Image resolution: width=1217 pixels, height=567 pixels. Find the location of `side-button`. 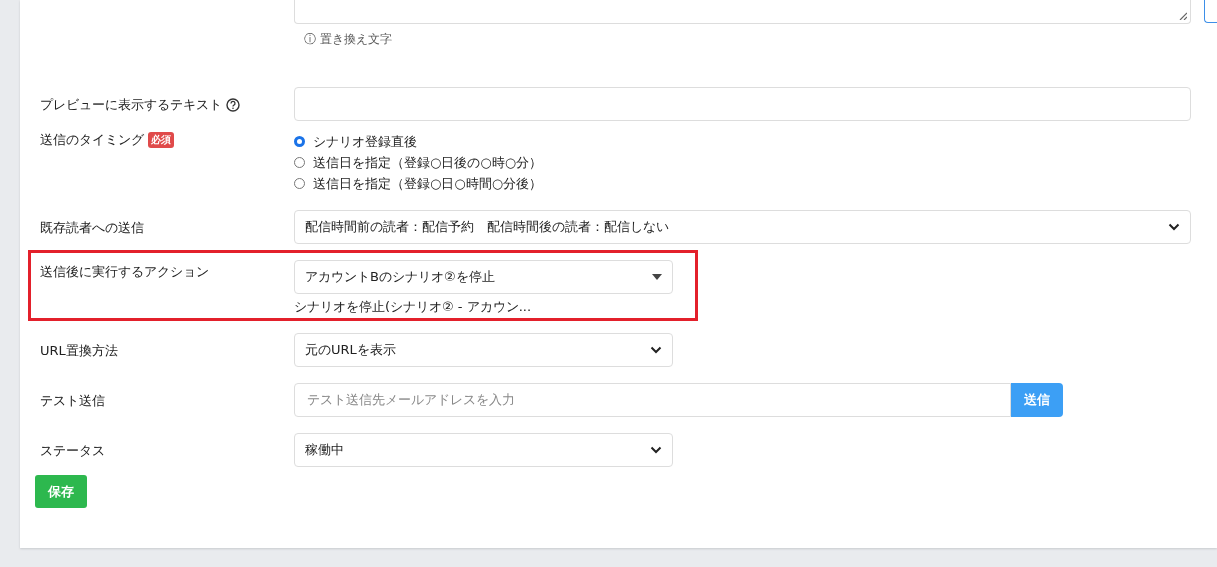

side-button is located at coordinates (1210, 11).